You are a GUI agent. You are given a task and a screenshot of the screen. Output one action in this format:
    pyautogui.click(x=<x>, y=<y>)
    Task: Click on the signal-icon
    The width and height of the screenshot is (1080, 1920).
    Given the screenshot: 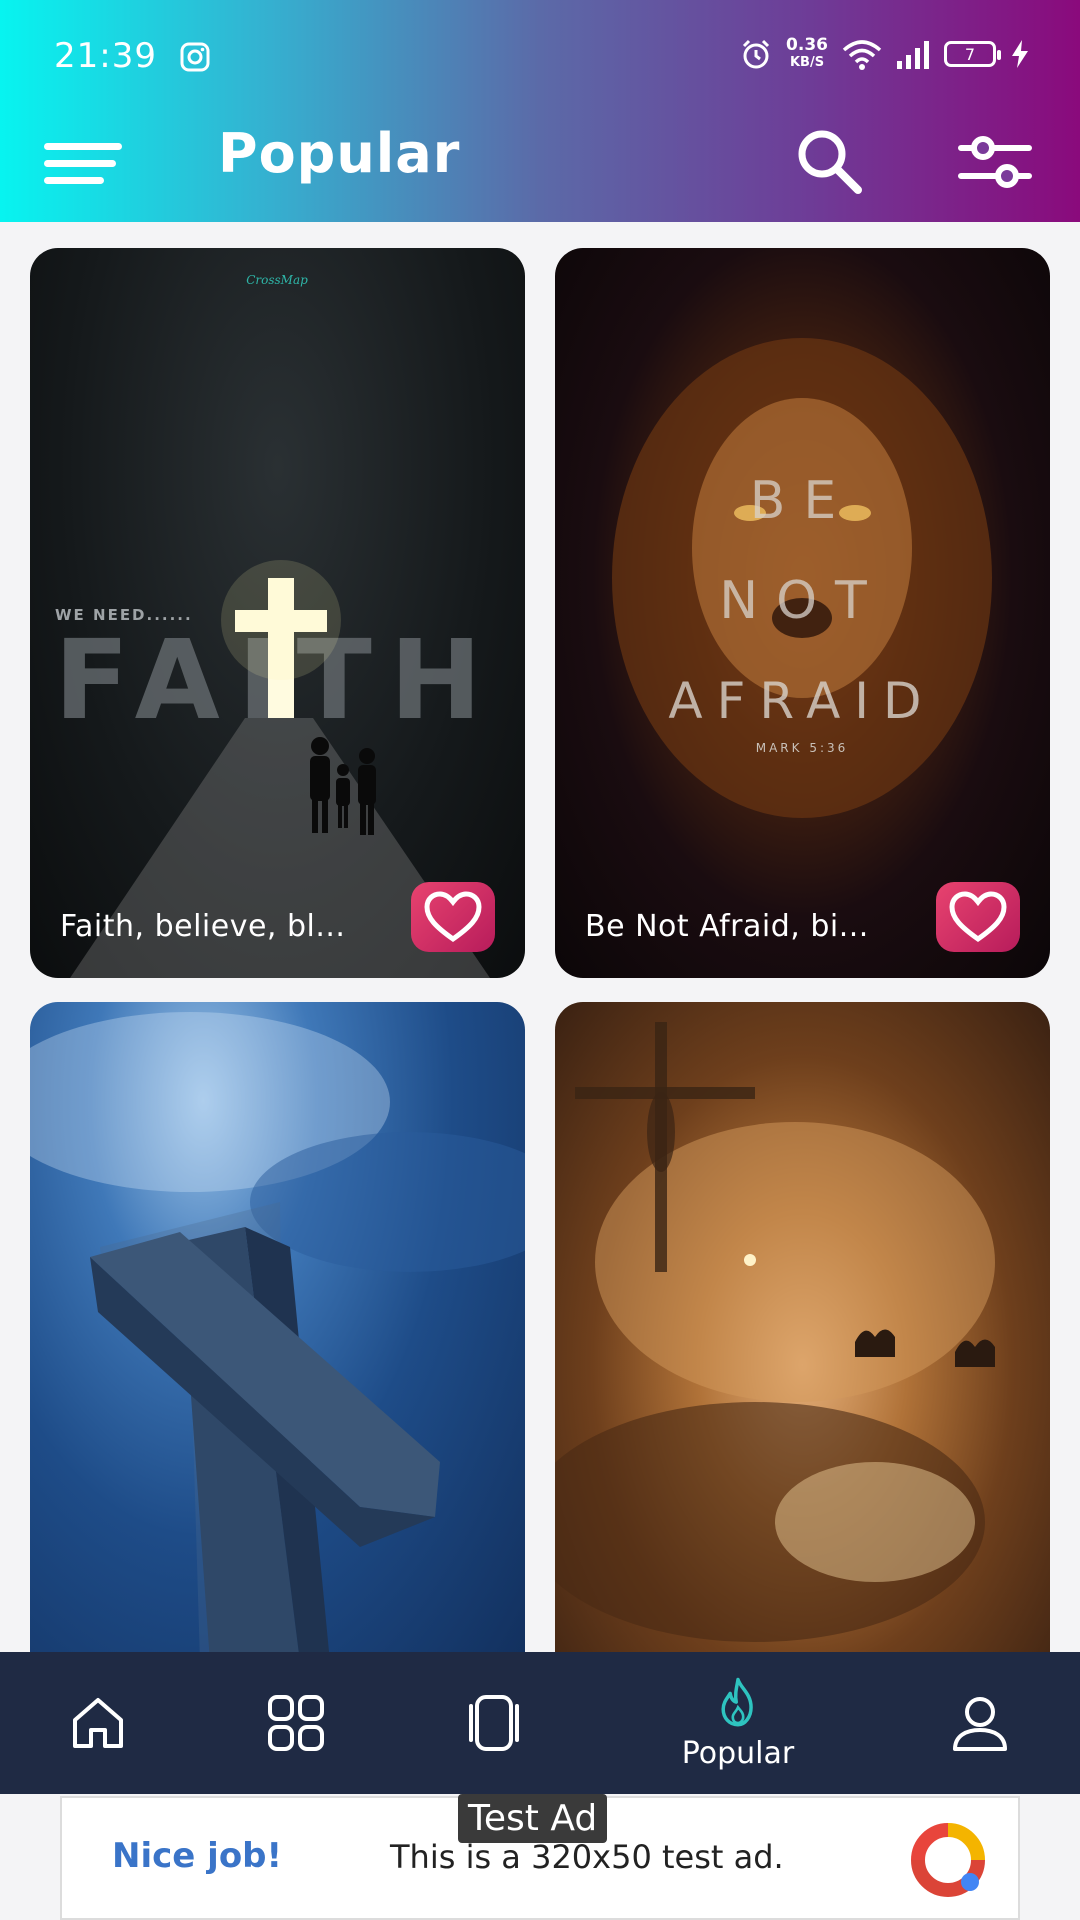 What is the action you would take?
    pyautogui.click(x=913, y=55)
    